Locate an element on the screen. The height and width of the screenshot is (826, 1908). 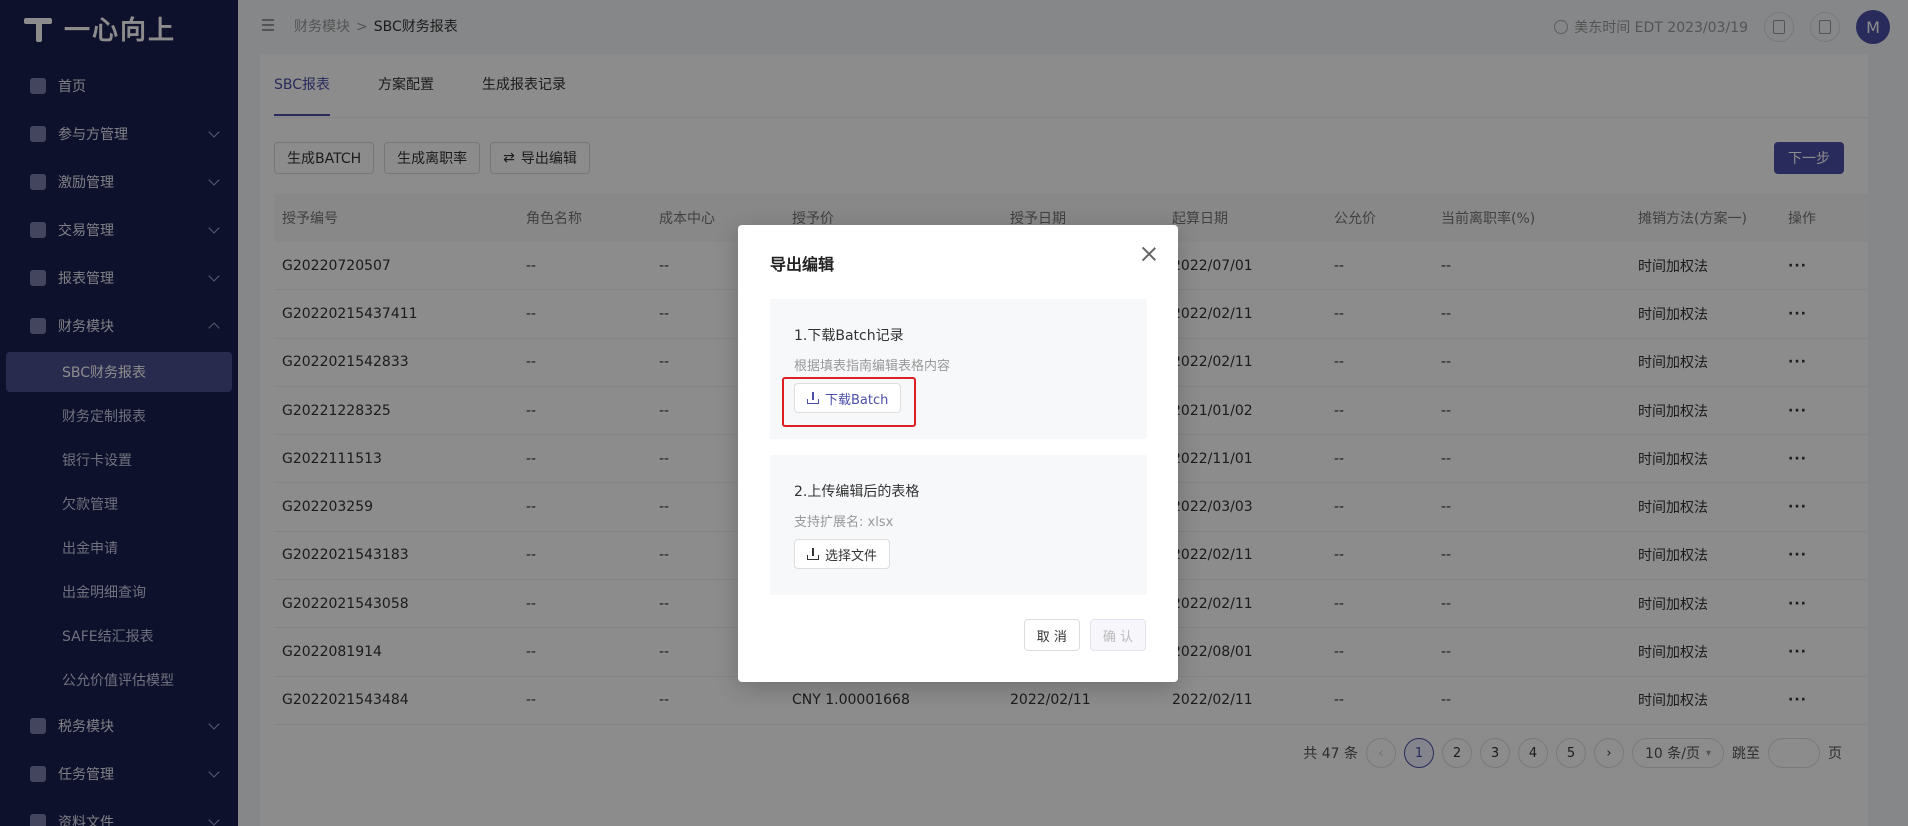
choose-file-button: 选择文件 is located at coordinates (842, 554).